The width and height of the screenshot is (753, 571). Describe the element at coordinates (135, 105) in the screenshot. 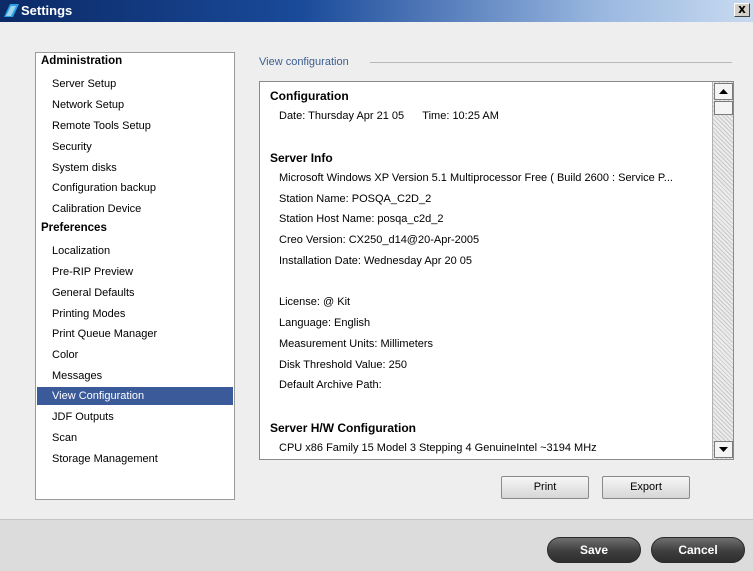

I see `nav-item-network-setup: Network Setup` at that location.